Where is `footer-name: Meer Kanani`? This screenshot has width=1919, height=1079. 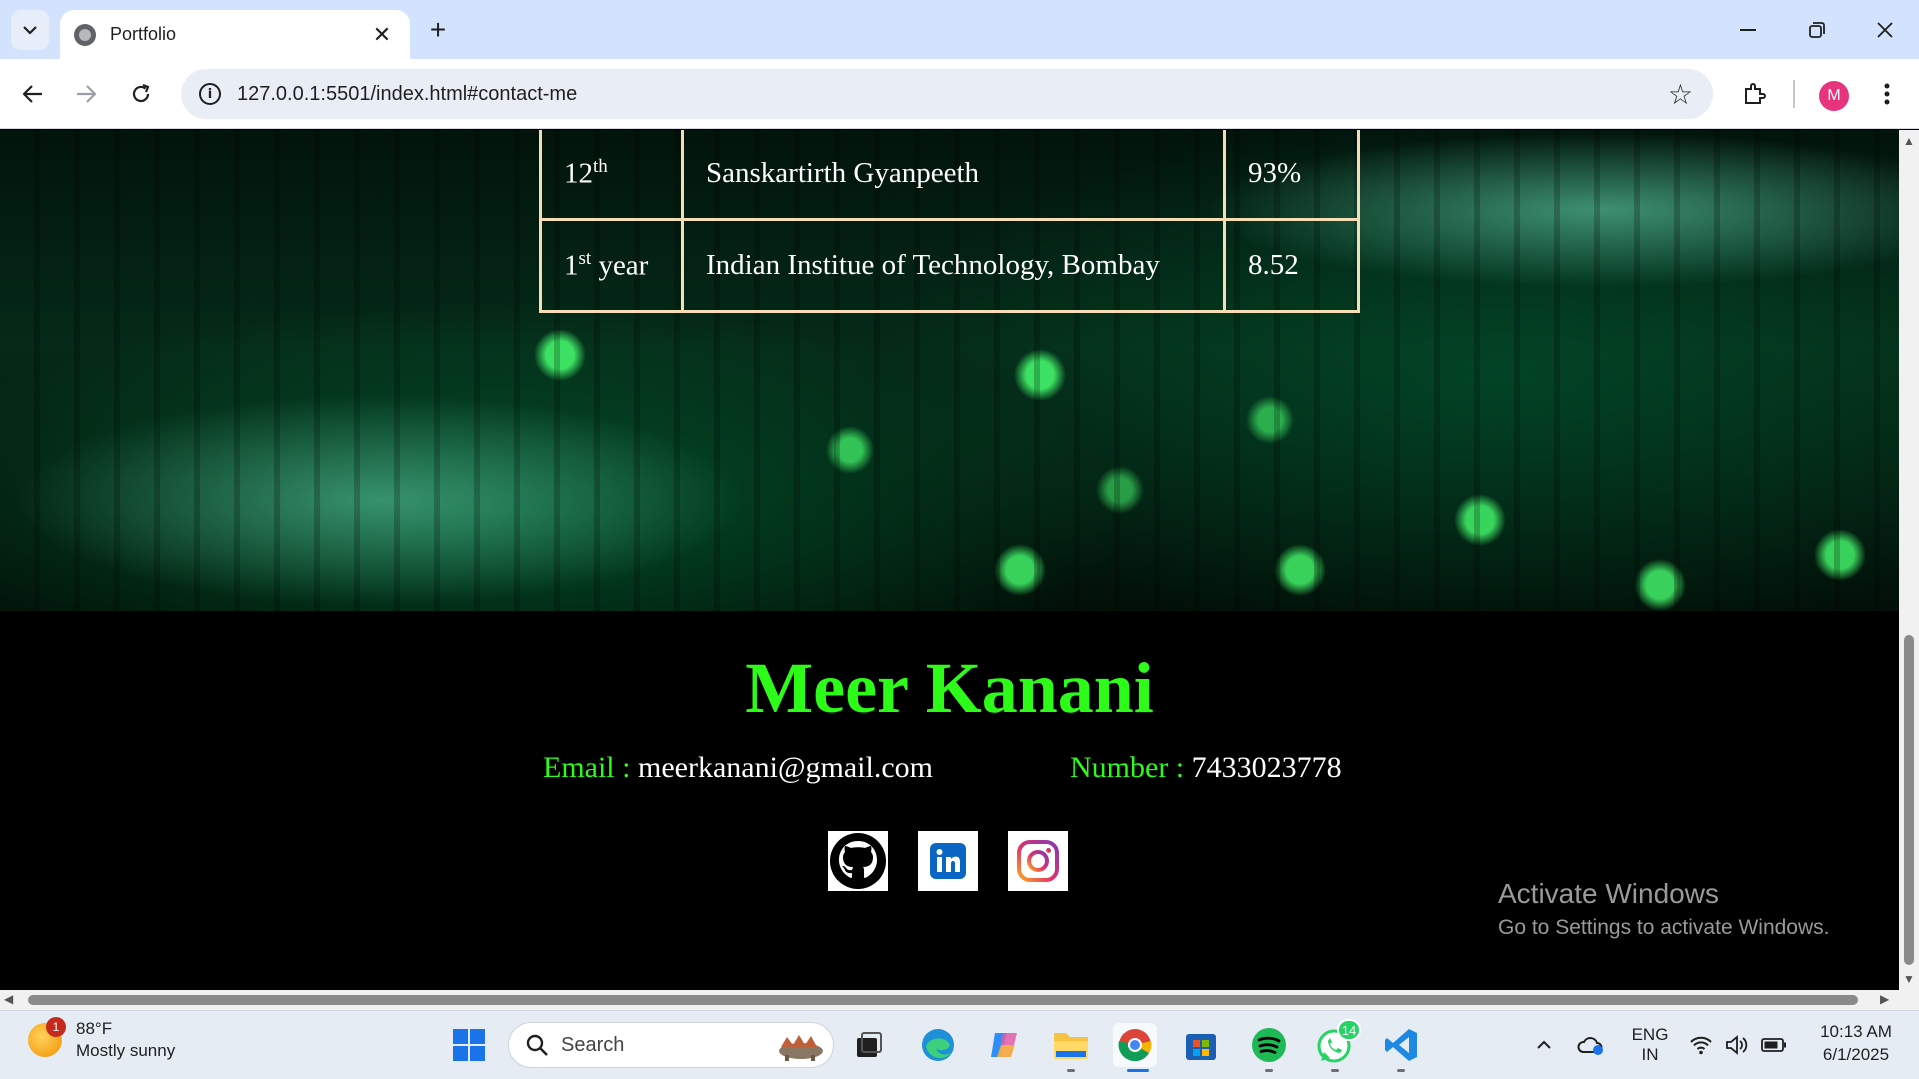 footer-name: Meer Kanani is located at coordinates (949, 688).